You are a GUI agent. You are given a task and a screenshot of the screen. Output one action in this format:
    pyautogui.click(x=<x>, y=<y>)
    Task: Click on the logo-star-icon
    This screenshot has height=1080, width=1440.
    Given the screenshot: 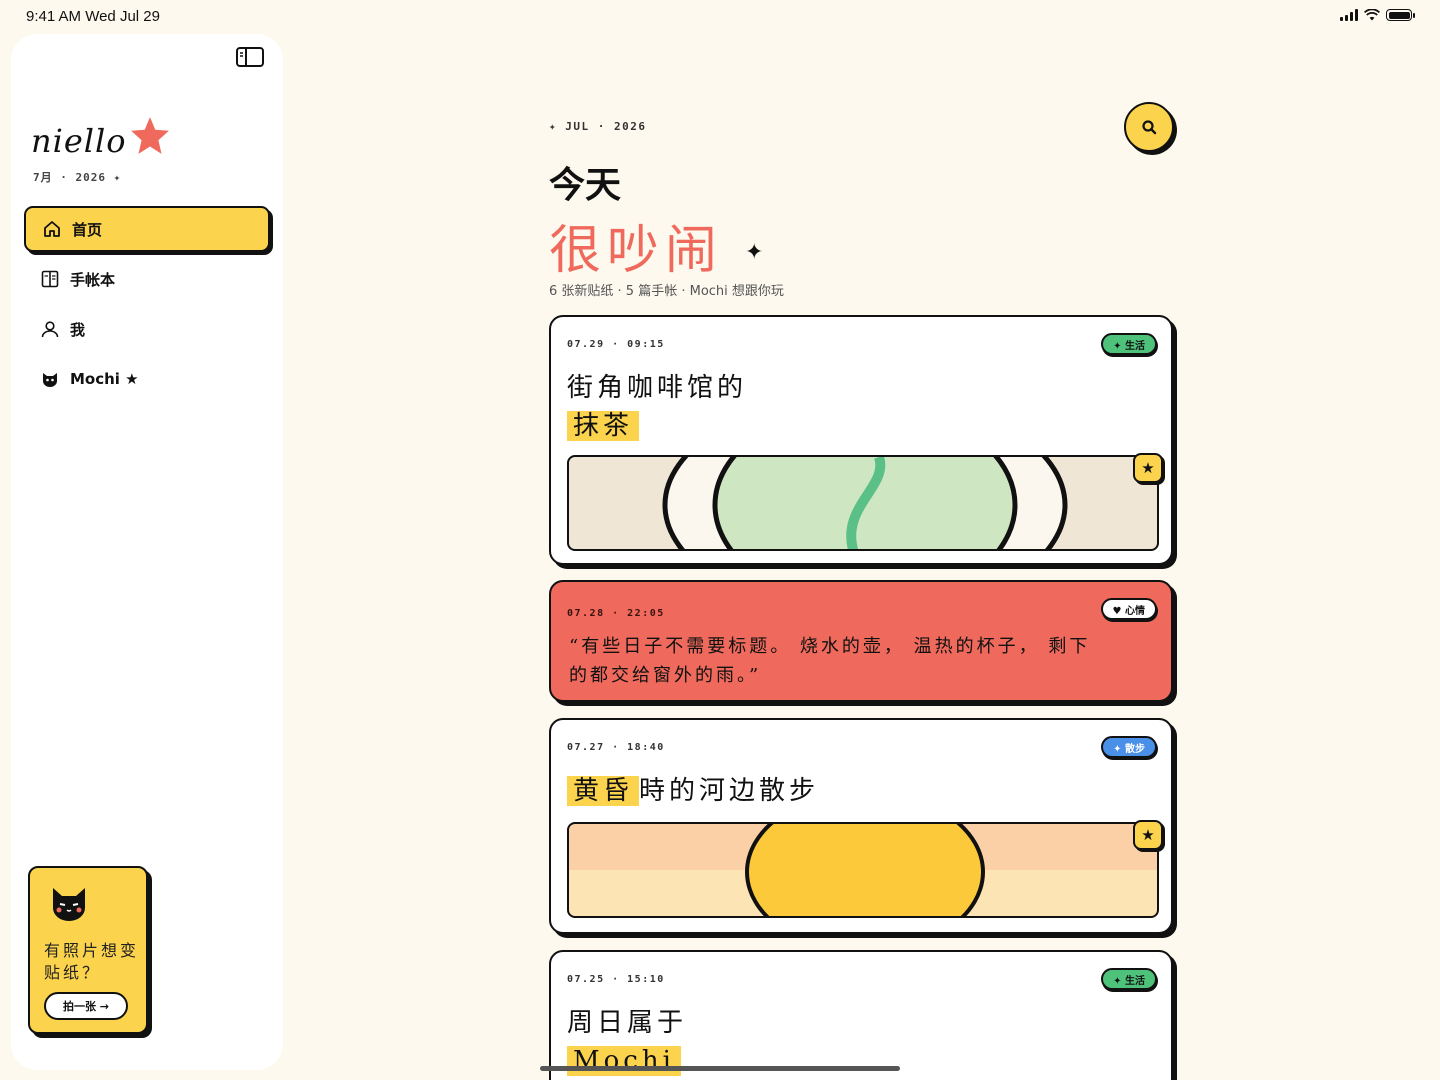 What is the action you would take?
    pyautogui.click(x=149, y=135)
    